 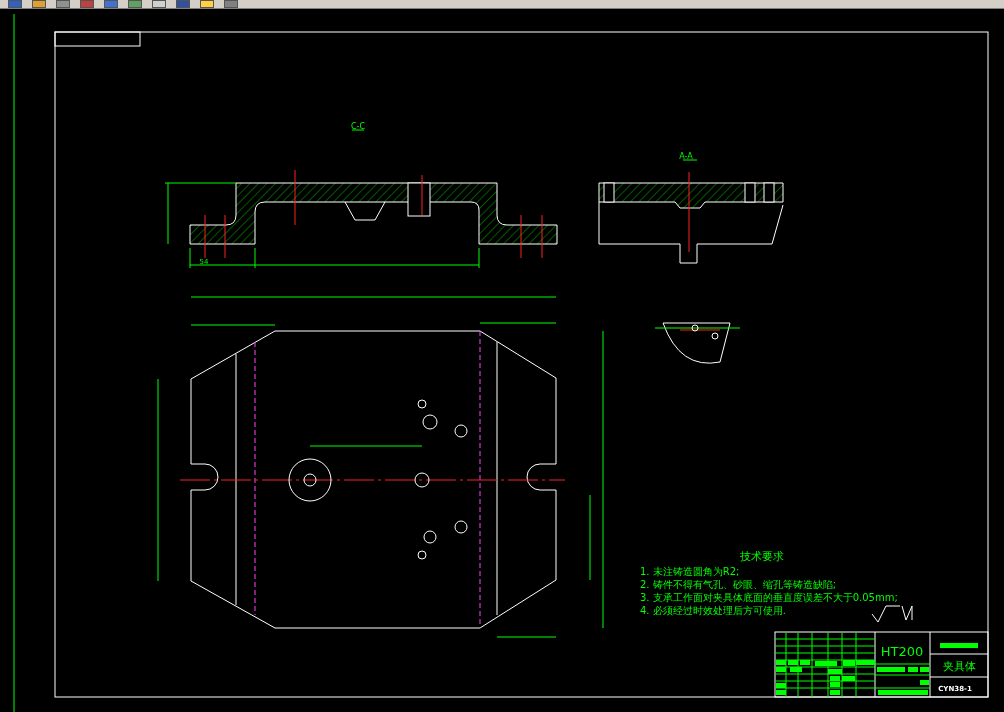 I want to click on part-name-text: 夹具体, so click(x=959, y=666).